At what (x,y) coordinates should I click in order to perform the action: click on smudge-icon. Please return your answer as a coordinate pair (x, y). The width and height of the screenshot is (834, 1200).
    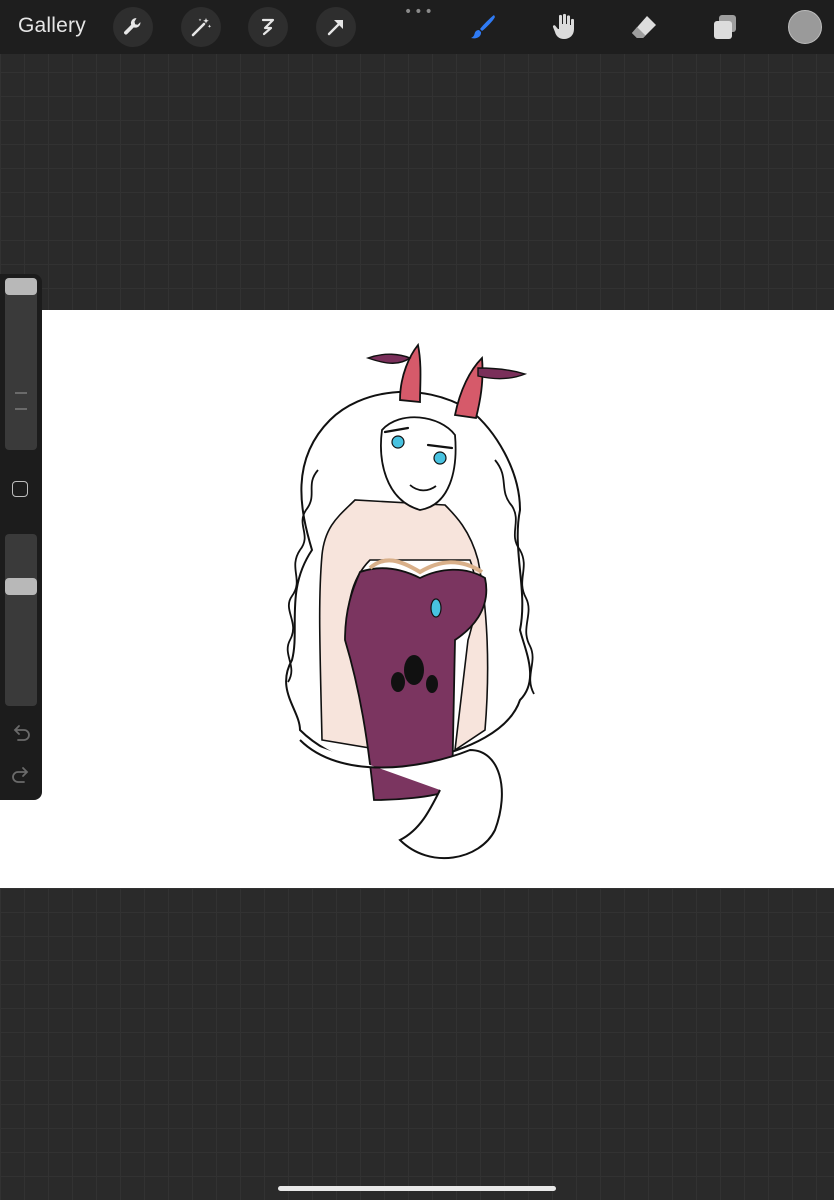
    Looking at the image, I should click on (563, 26).